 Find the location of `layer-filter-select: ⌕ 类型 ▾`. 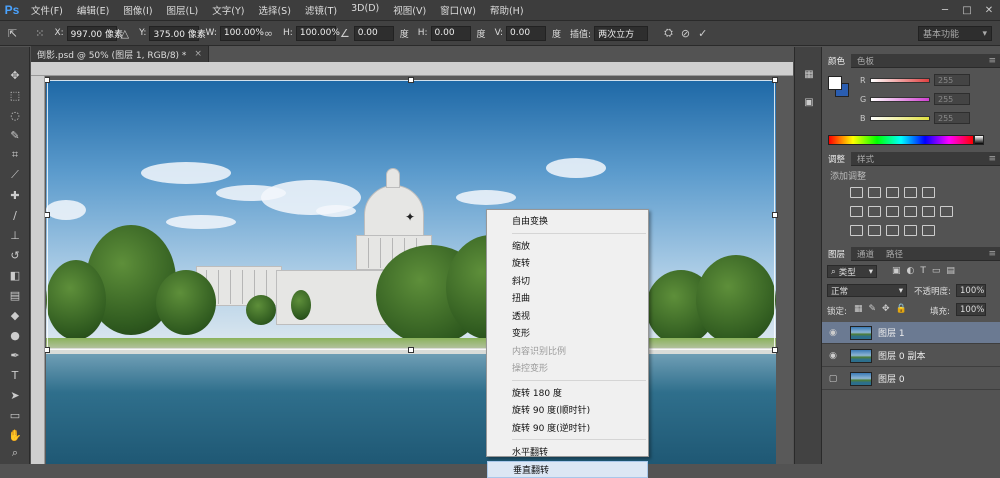

layer-filter-select: ⌕ 类型 ▾ is located at coordinates (852, 271).